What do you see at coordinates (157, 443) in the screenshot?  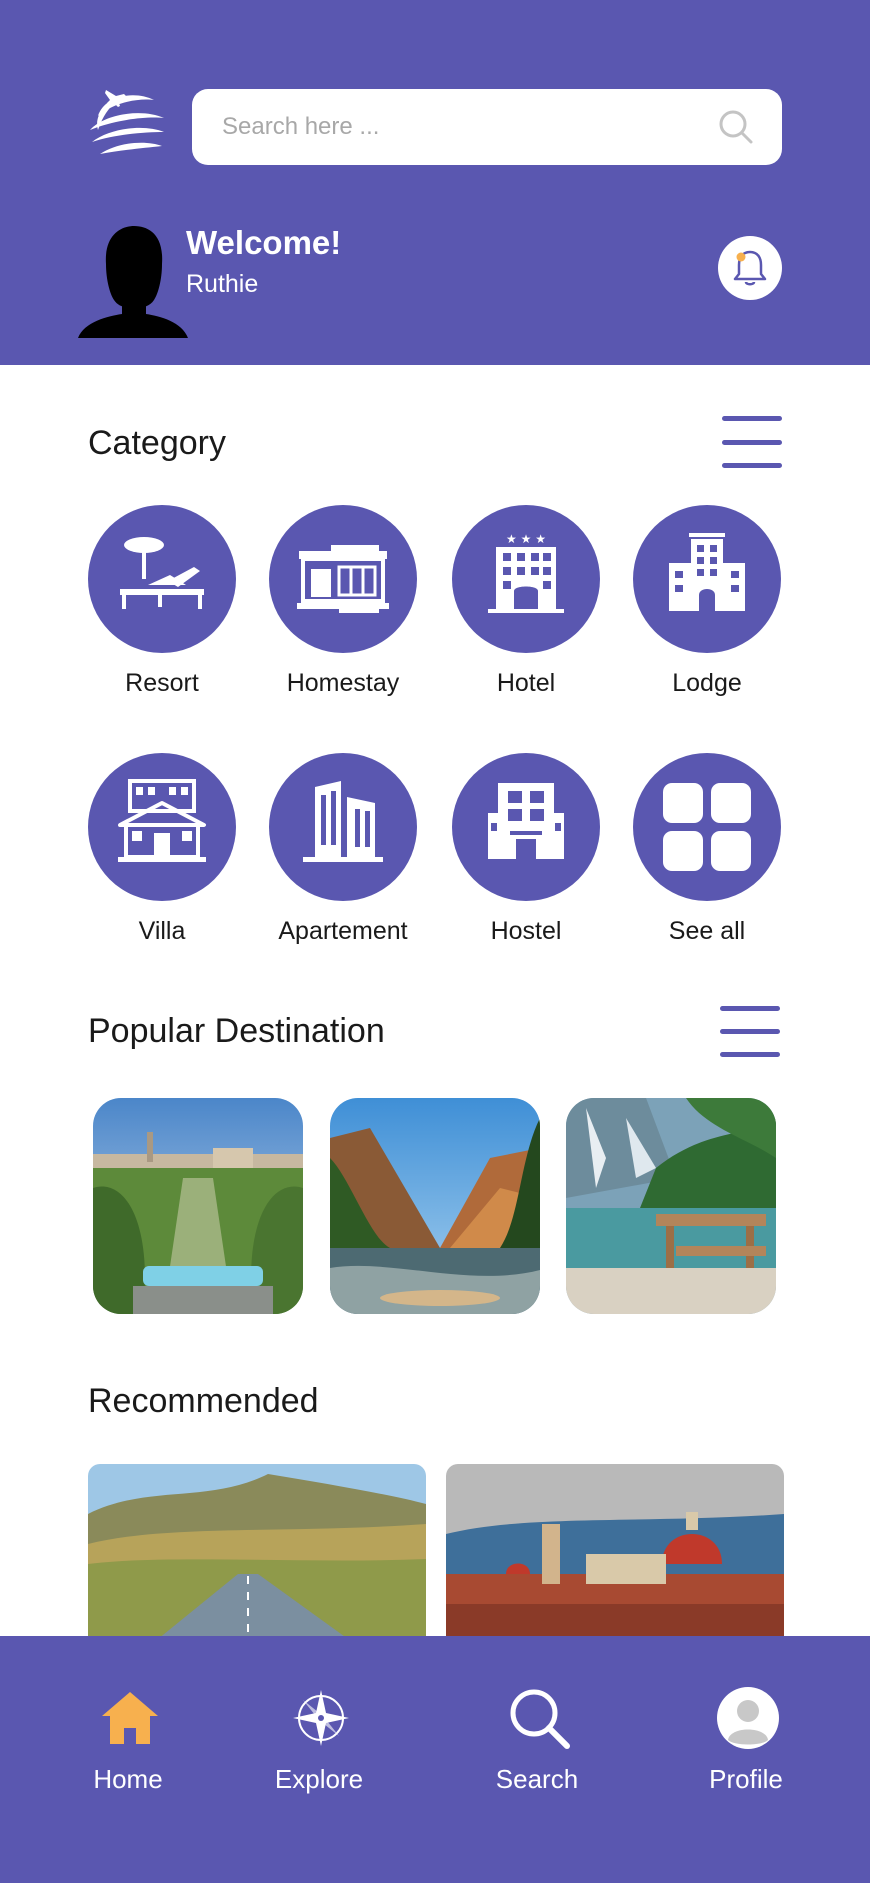 I see `category-title: Category` at bounding box center [157, 443].